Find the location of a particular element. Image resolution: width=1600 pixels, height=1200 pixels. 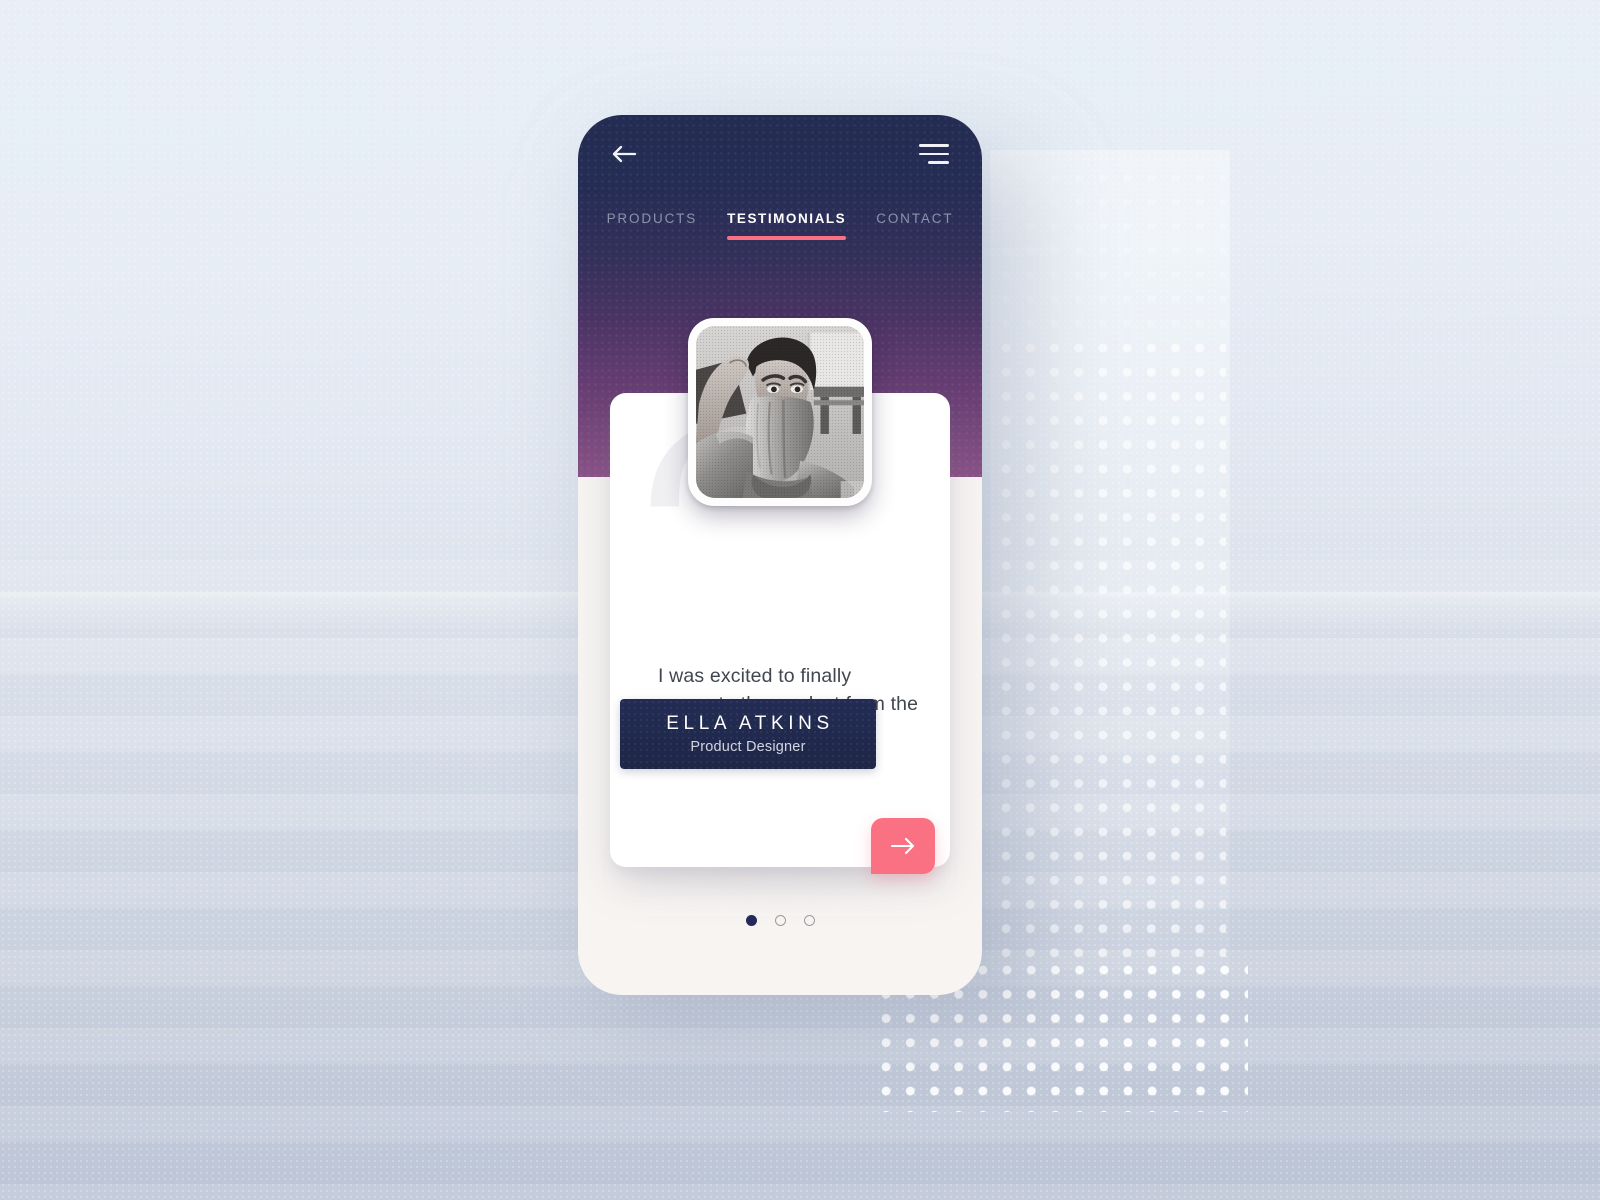

back-button is located at coordinates (624, 154).